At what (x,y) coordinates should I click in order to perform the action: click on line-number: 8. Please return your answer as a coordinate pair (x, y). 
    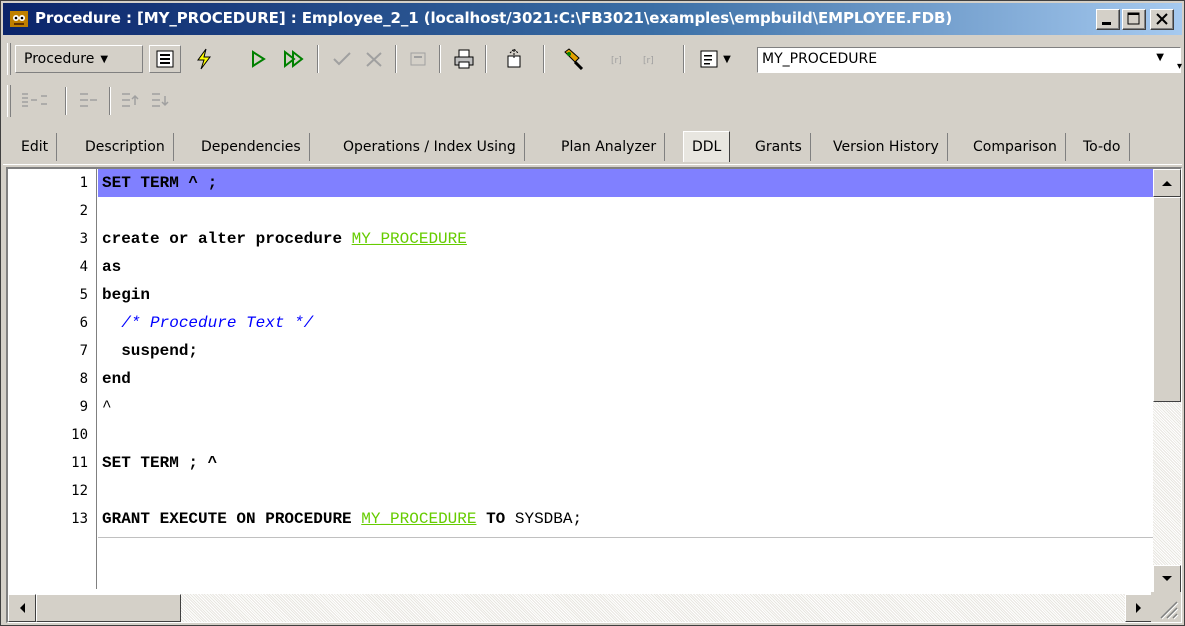
    Looking at the image, I should click on (83, 379).